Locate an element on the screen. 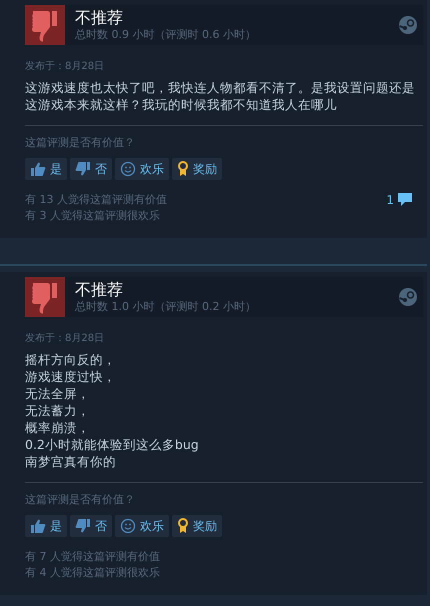  review-text-line: 无法全屏， is located at coordinates (58, 393).